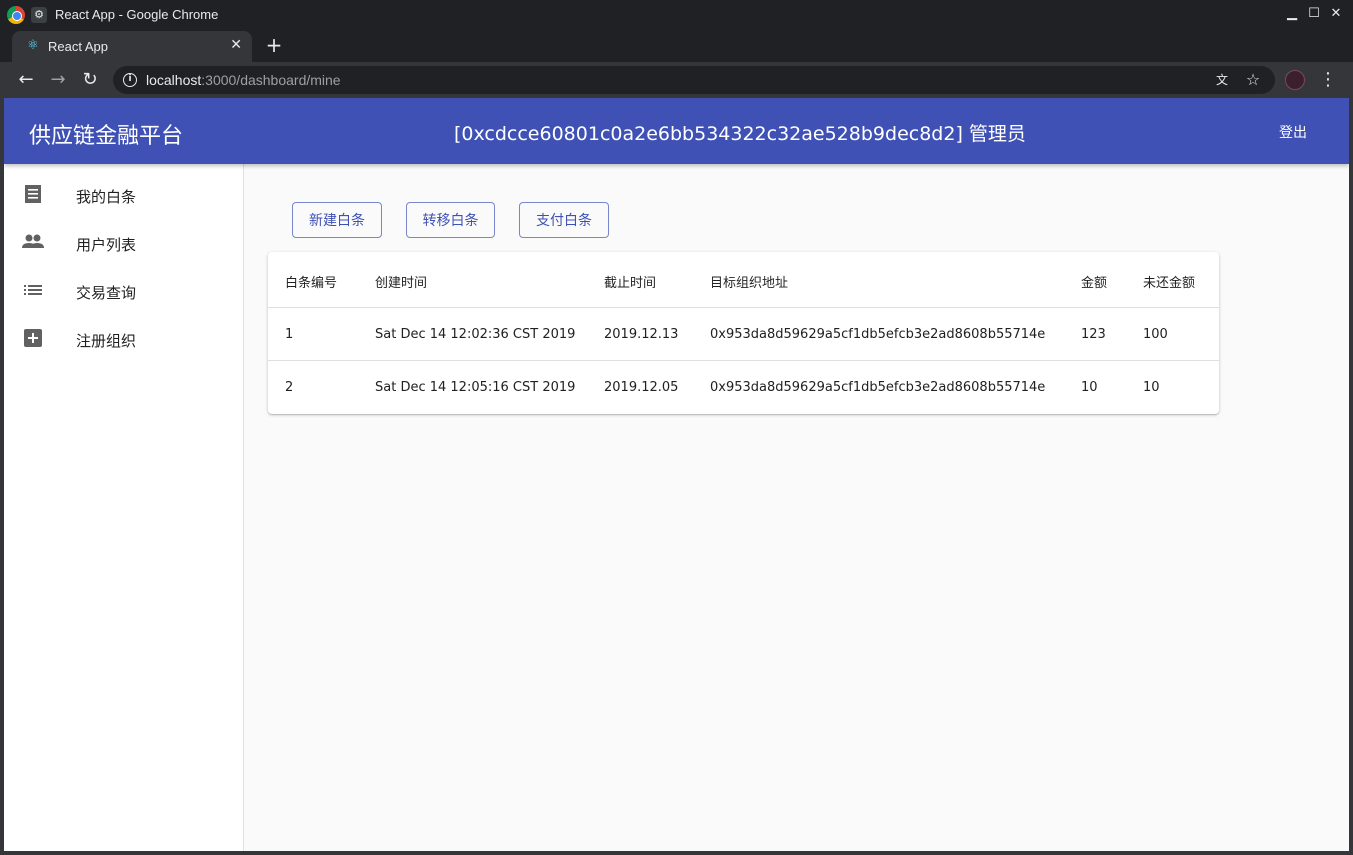 Image resolution: width=1353 pixels, height=855 pixels. Describe the element at coordinates (90, 80) in the screenshot. I see `reload-icon: ↻` at that location.